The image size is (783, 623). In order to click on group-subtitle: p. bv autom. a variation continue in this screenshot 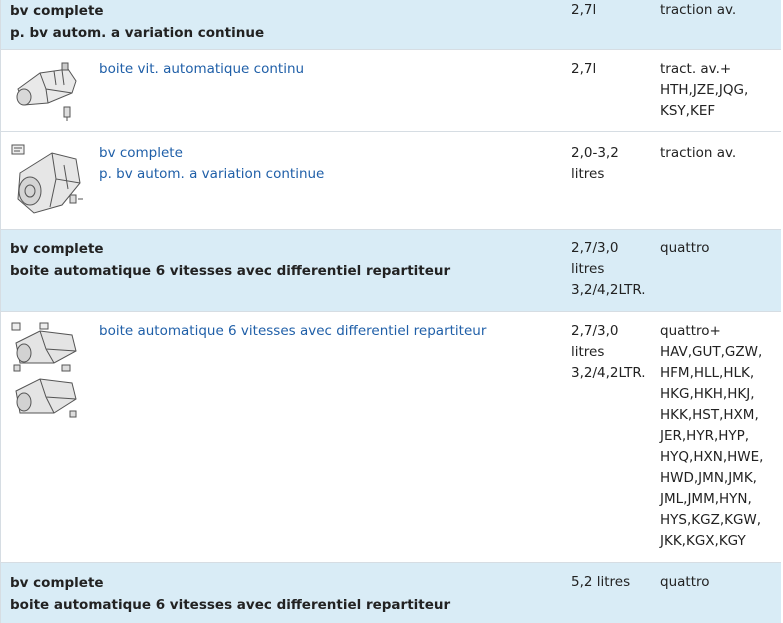, I will do `click(137, 33)`.